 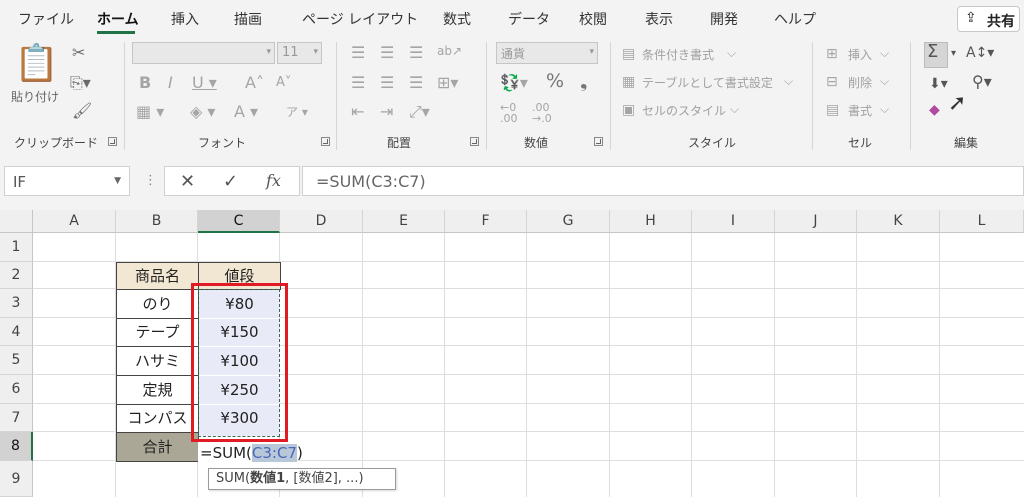 What do you see at coordinates (267, 478) in the screenshot?
I see `tooltip-argument-active: 数値1` at bounding box center [267, 478].